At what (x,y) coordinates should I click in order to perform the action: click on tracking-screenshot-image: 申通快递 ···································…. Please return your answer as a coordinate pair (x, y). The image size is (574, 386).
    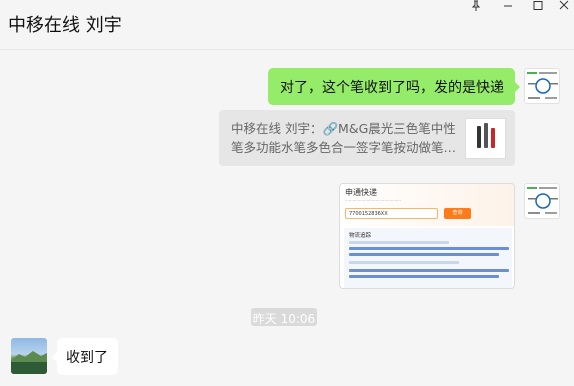
    Looking at the image, I should click on (427, 236).